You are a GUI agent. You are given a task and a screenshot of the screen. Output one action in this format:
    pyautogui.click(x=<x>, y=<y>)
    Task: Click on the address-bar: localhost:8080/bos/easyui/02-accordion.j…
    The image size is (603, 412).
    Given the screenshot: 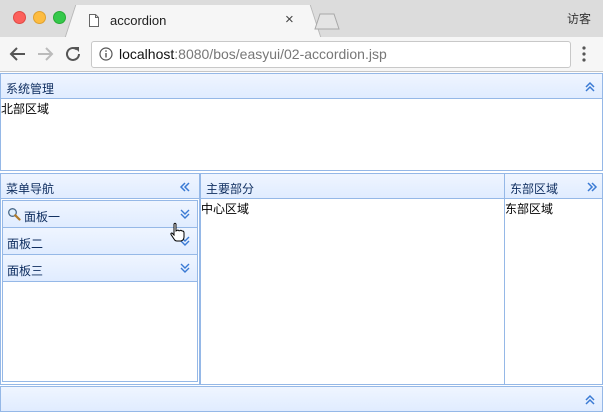 What is the action you would take?
    pyautogui.click(x=331, y=54)
    